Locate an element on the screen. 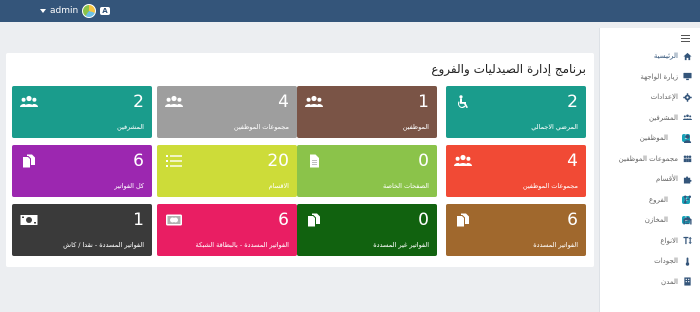 The image size is (700, 312). file-icon is located at coordinates (314, 160).